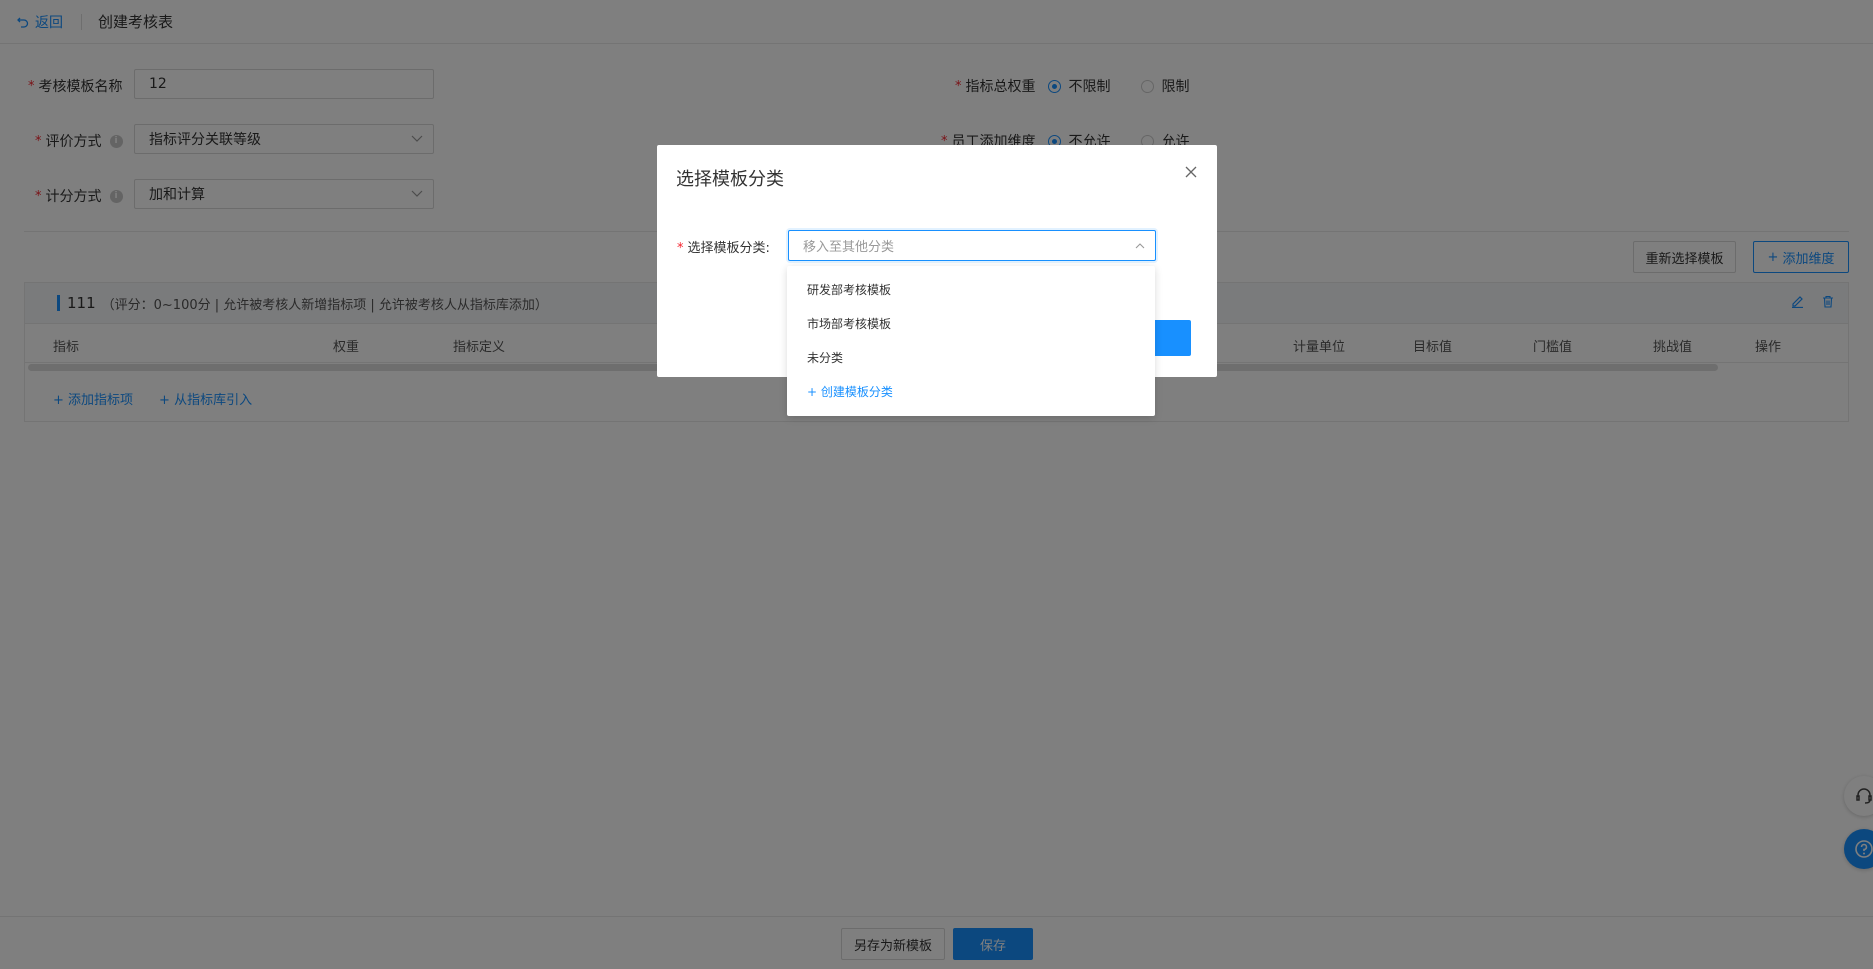 The width and height of the screenshot is (1873, 969). What do you see at coordinates (849, 247) in the screenshot?
I see `category-select-placeholder: 移入至其他分类` at bounding box center [849, 247].